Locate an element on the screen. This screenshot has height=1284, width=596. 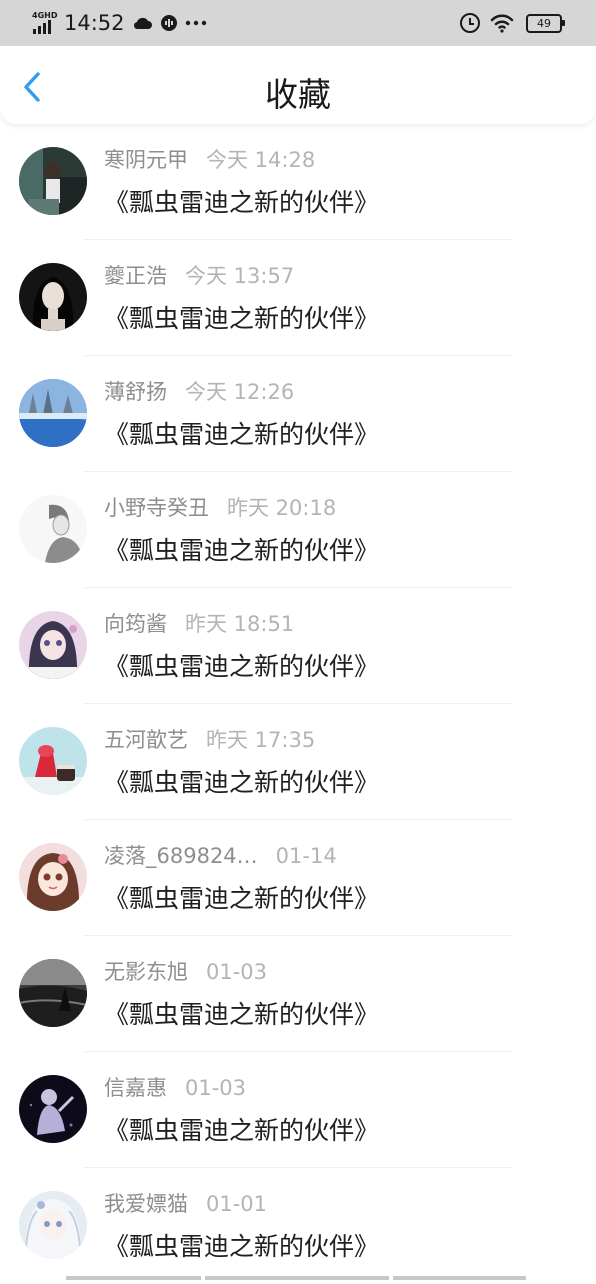
battery-level: 49 is located at coordinates (544, 23).